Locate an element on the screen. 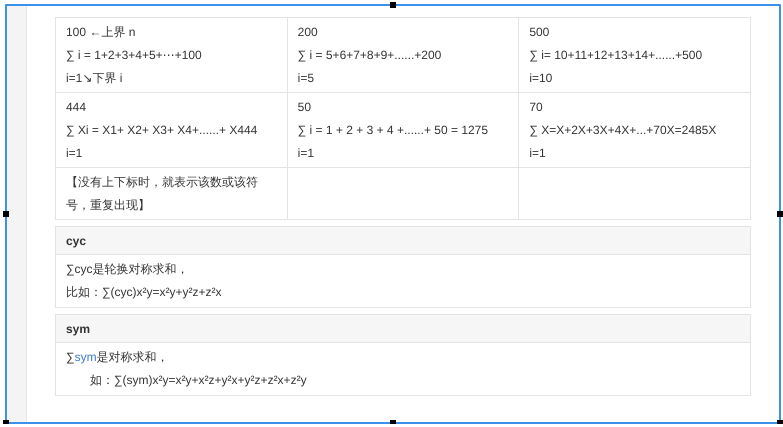 The height and width of the screenshot is (427, 783). cell-text: 70 is located at coordinates (536, 107).